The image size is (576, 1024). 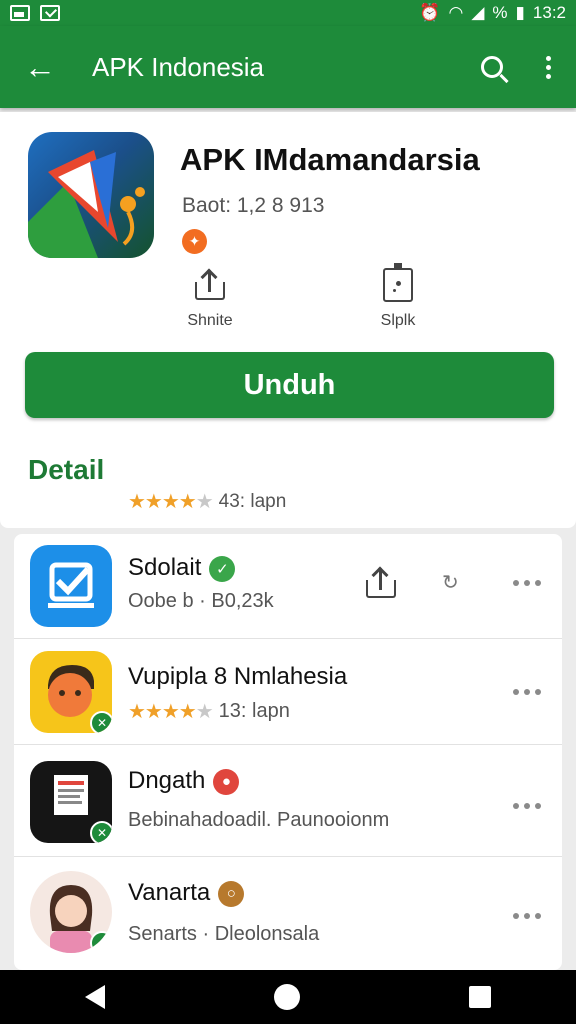 What do you see at coordinates (231, 893) in the screenshot?
I see `coin-badge-icon: ○` at bounding box center [231, 893].